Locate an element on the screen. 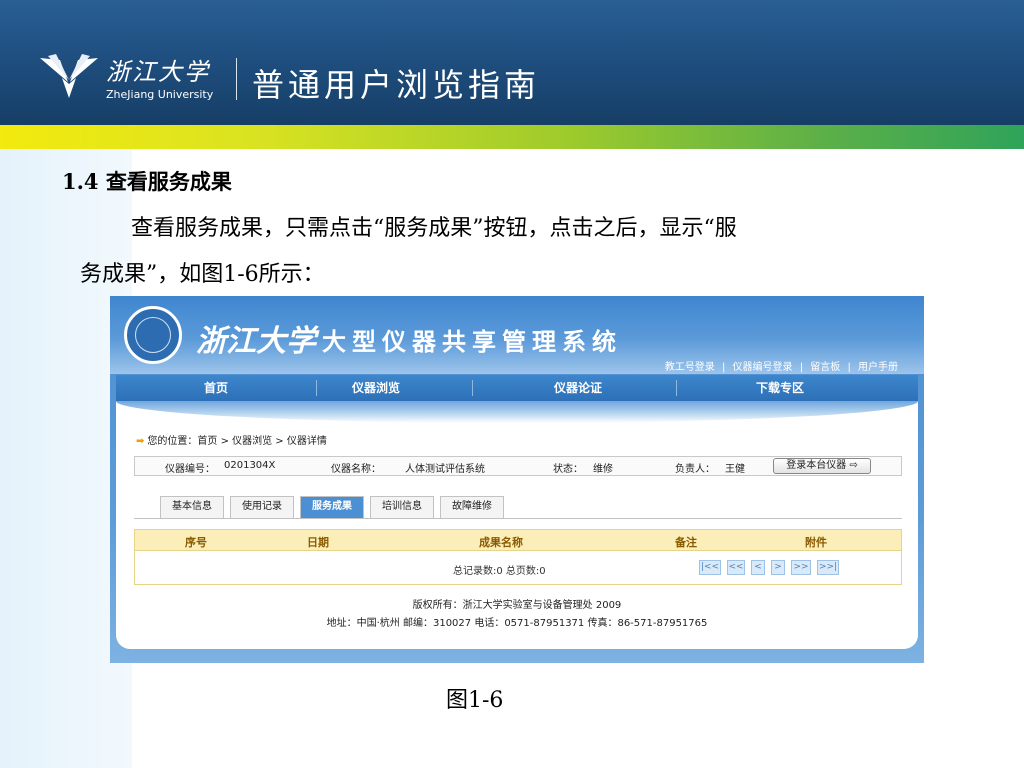  col-seq: 序号 is located at coordinates (196, 542).